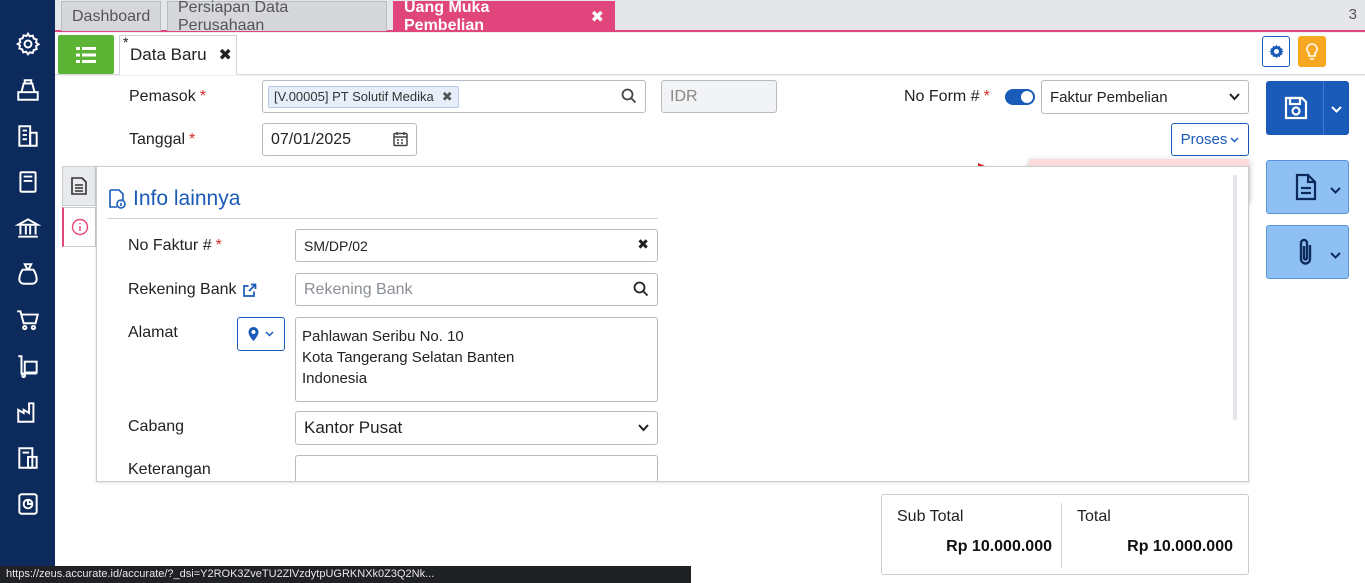 The height and width of the screenshot is (583, 1365). What do you see at coordinates (363, 96) in the screenshot?
I see `pemasok-chip: [V.00005] PT Solutif Medika ✖` at bounding box center [363, 96].